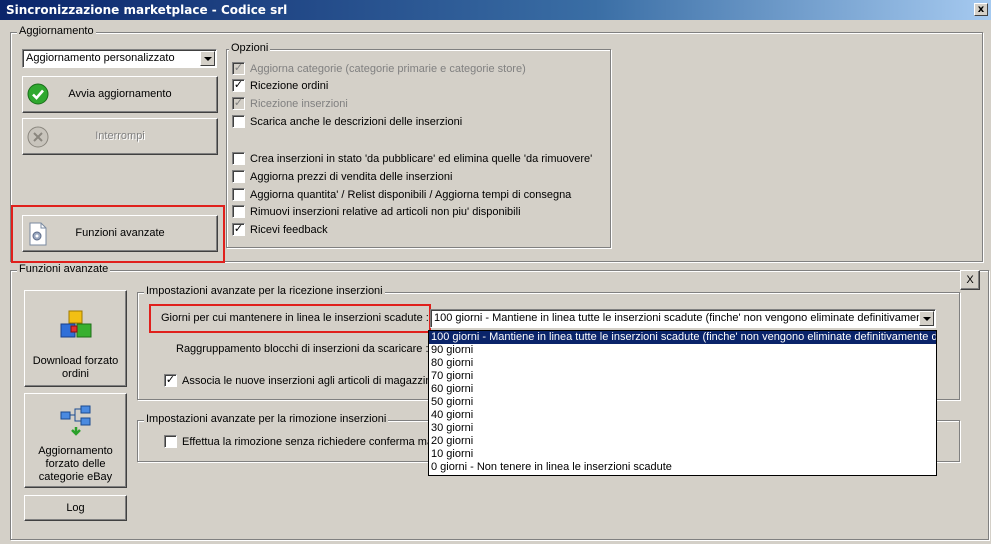  I want to click on giorni-option: 80 giorni, so click(682, 363).